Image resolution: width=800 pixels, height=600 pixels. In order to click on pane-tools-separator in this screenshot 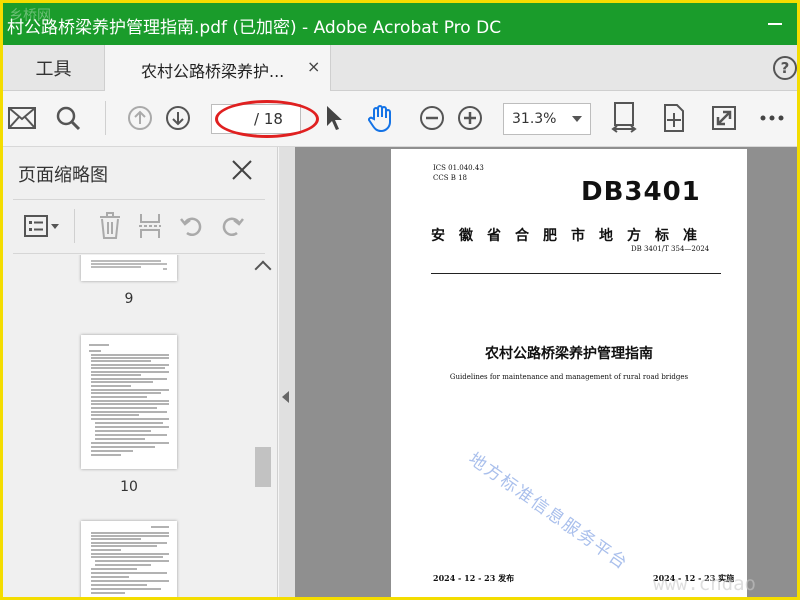, I will do `click(74, 226)`.